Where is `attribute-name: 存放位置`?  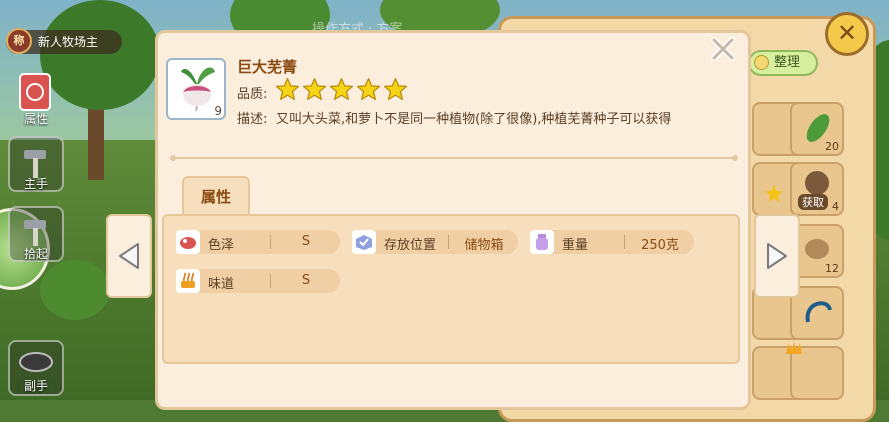
attribute-name: 存放位置 is located at coordinates (410, 245).